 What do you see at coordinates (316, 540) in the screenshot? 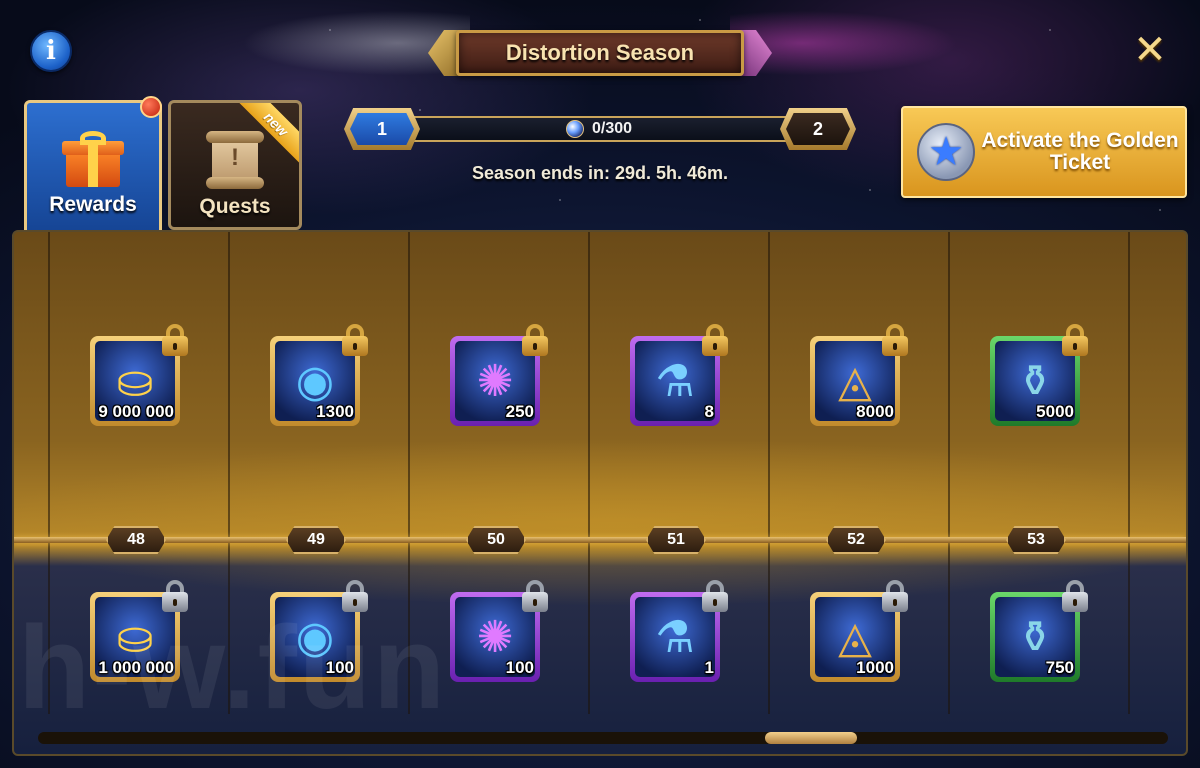
I see `level-marker: 49` at bounding box center [316, 540].